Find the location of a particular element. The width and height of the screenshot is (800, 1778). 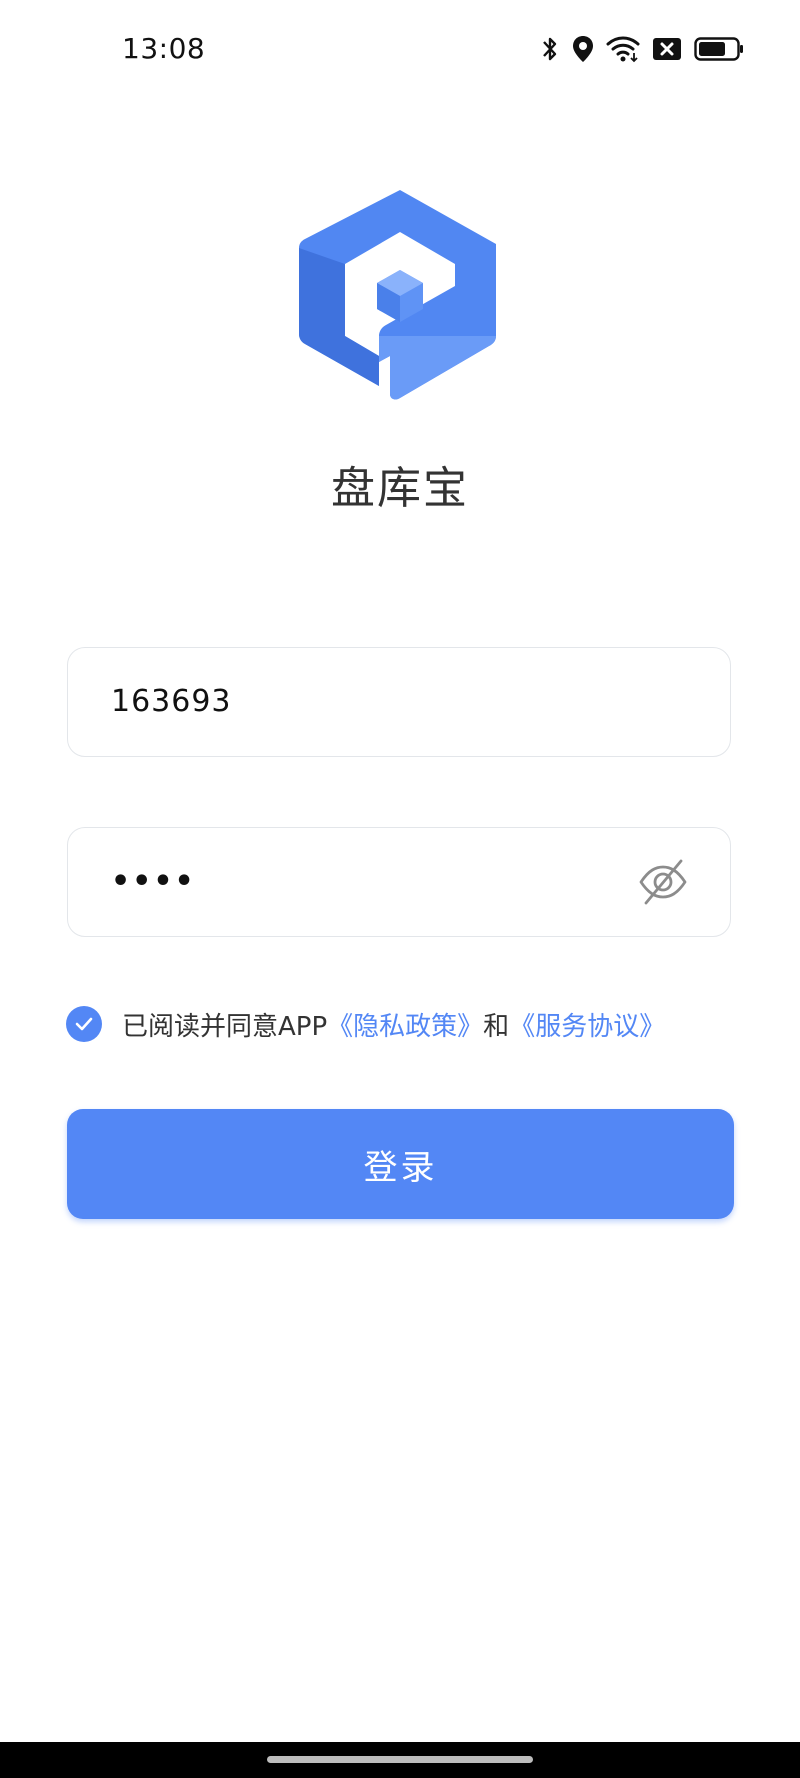

agreement-text: 已阅读并同意APP《隐私政策》和《服务协议》 is located at coordinates (393, 1024).